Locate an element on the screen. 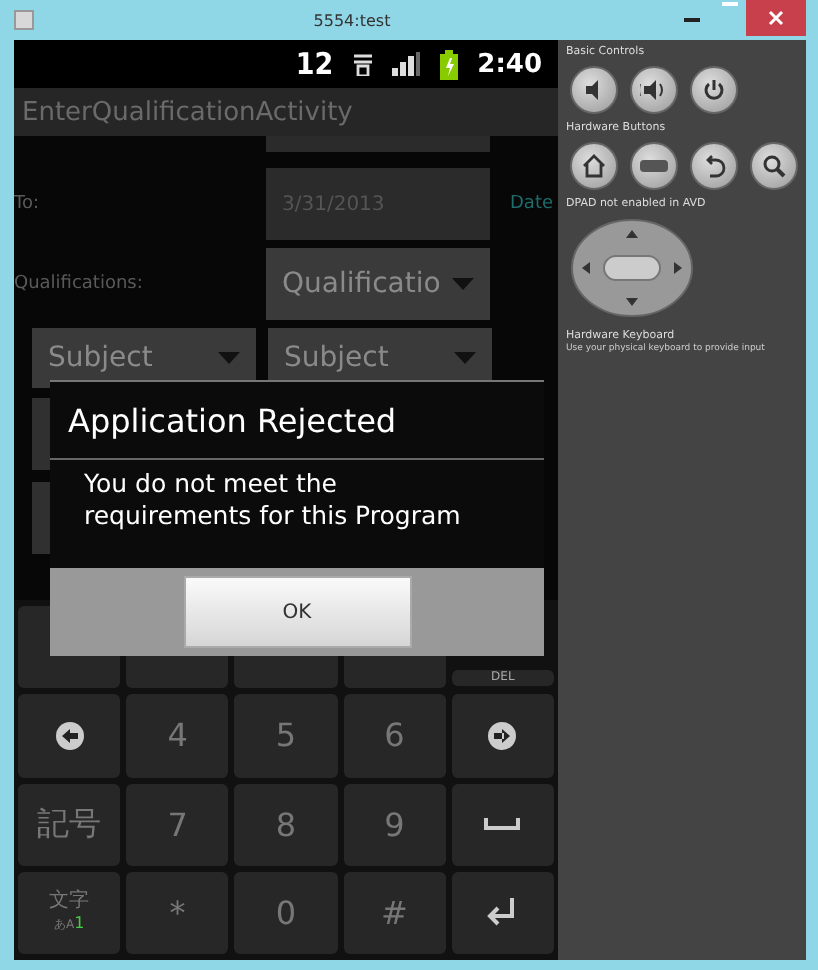  home-button is located at coordinates (594, 166).